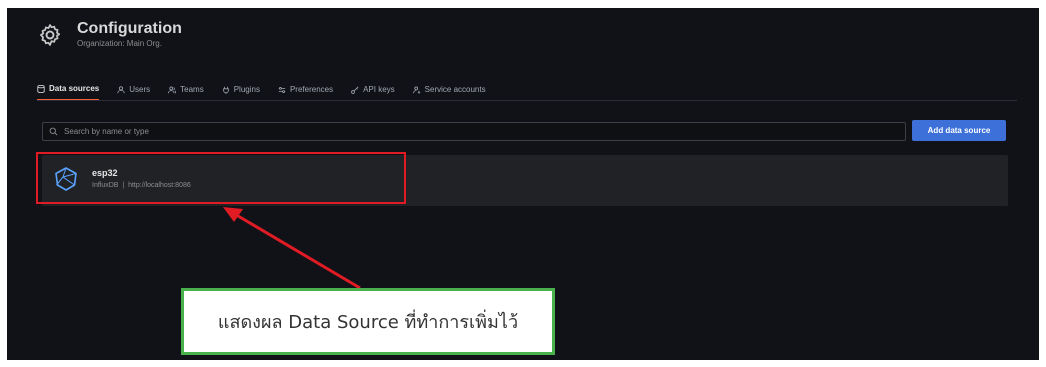 This screenshot has height=367, width=1046. What do you see at coordinates (527, 100) in the screenshot?
I see `tabs-divider` at bounding box center [527, 100].